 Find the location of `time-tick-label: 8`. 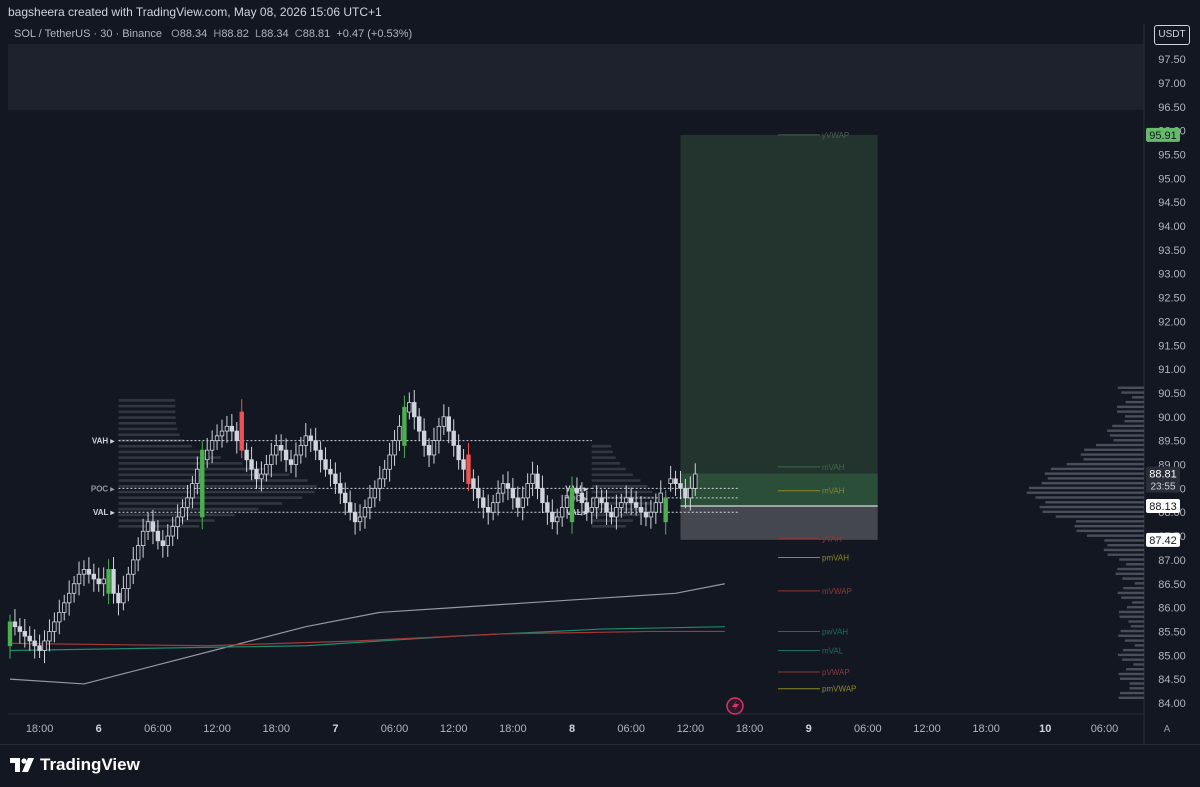

time-tick-label: 8 is located at coordinates (572, 729).